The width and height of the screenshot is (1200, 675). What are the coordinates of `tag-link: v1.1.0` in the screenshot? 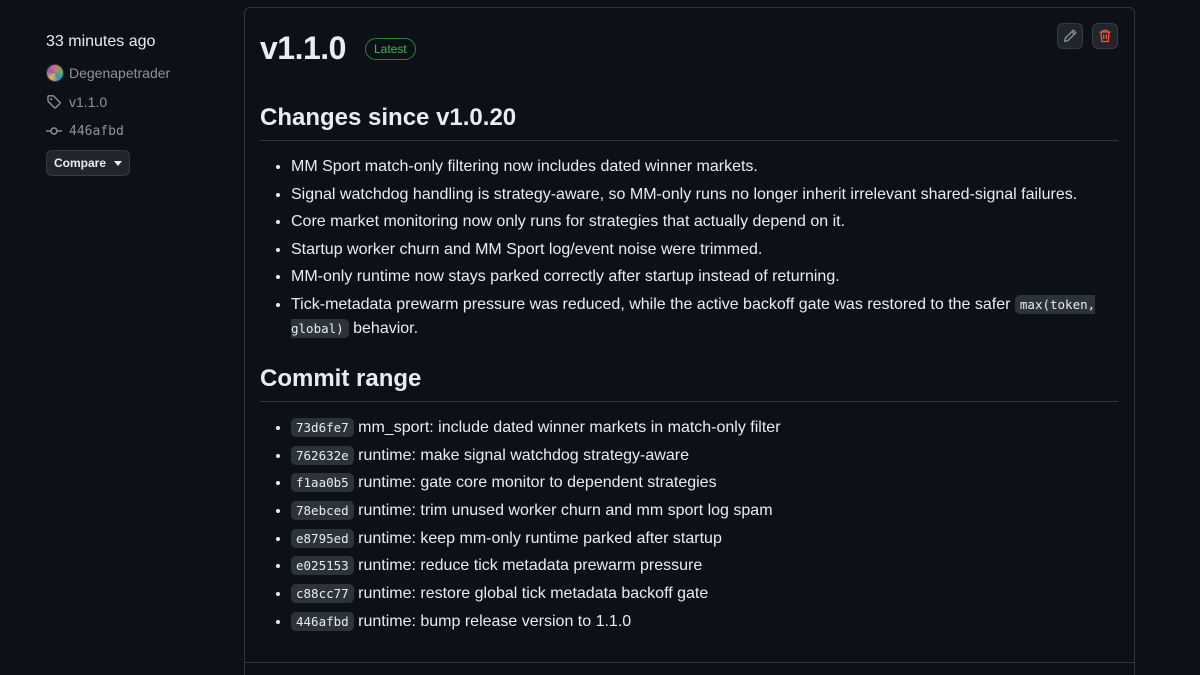 It's located at (76, 102).